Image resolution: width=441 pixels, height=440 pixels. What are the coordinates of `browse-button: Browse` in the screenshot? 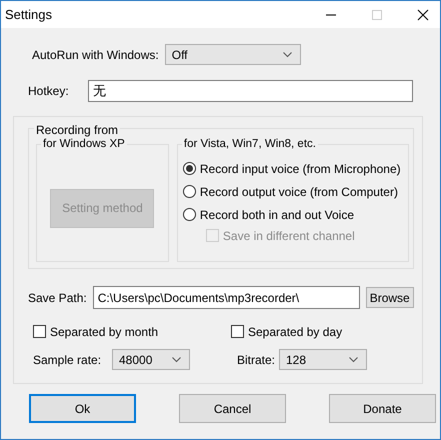 It's located at (390, 297).